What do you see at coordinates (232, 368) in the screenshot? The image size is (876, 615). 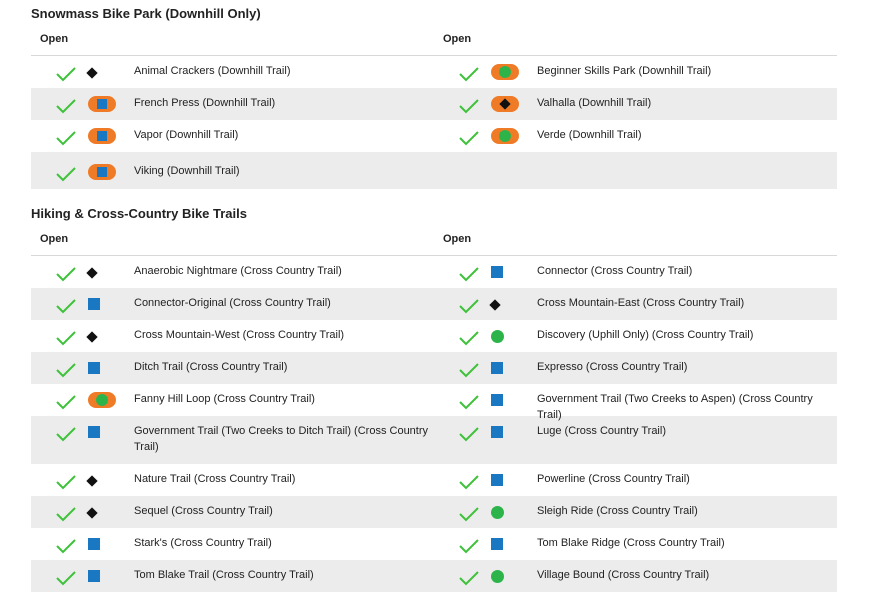 I see `trail-row: Ditch Trail (Cross Country Trail)` at bounding box center [232, 368].